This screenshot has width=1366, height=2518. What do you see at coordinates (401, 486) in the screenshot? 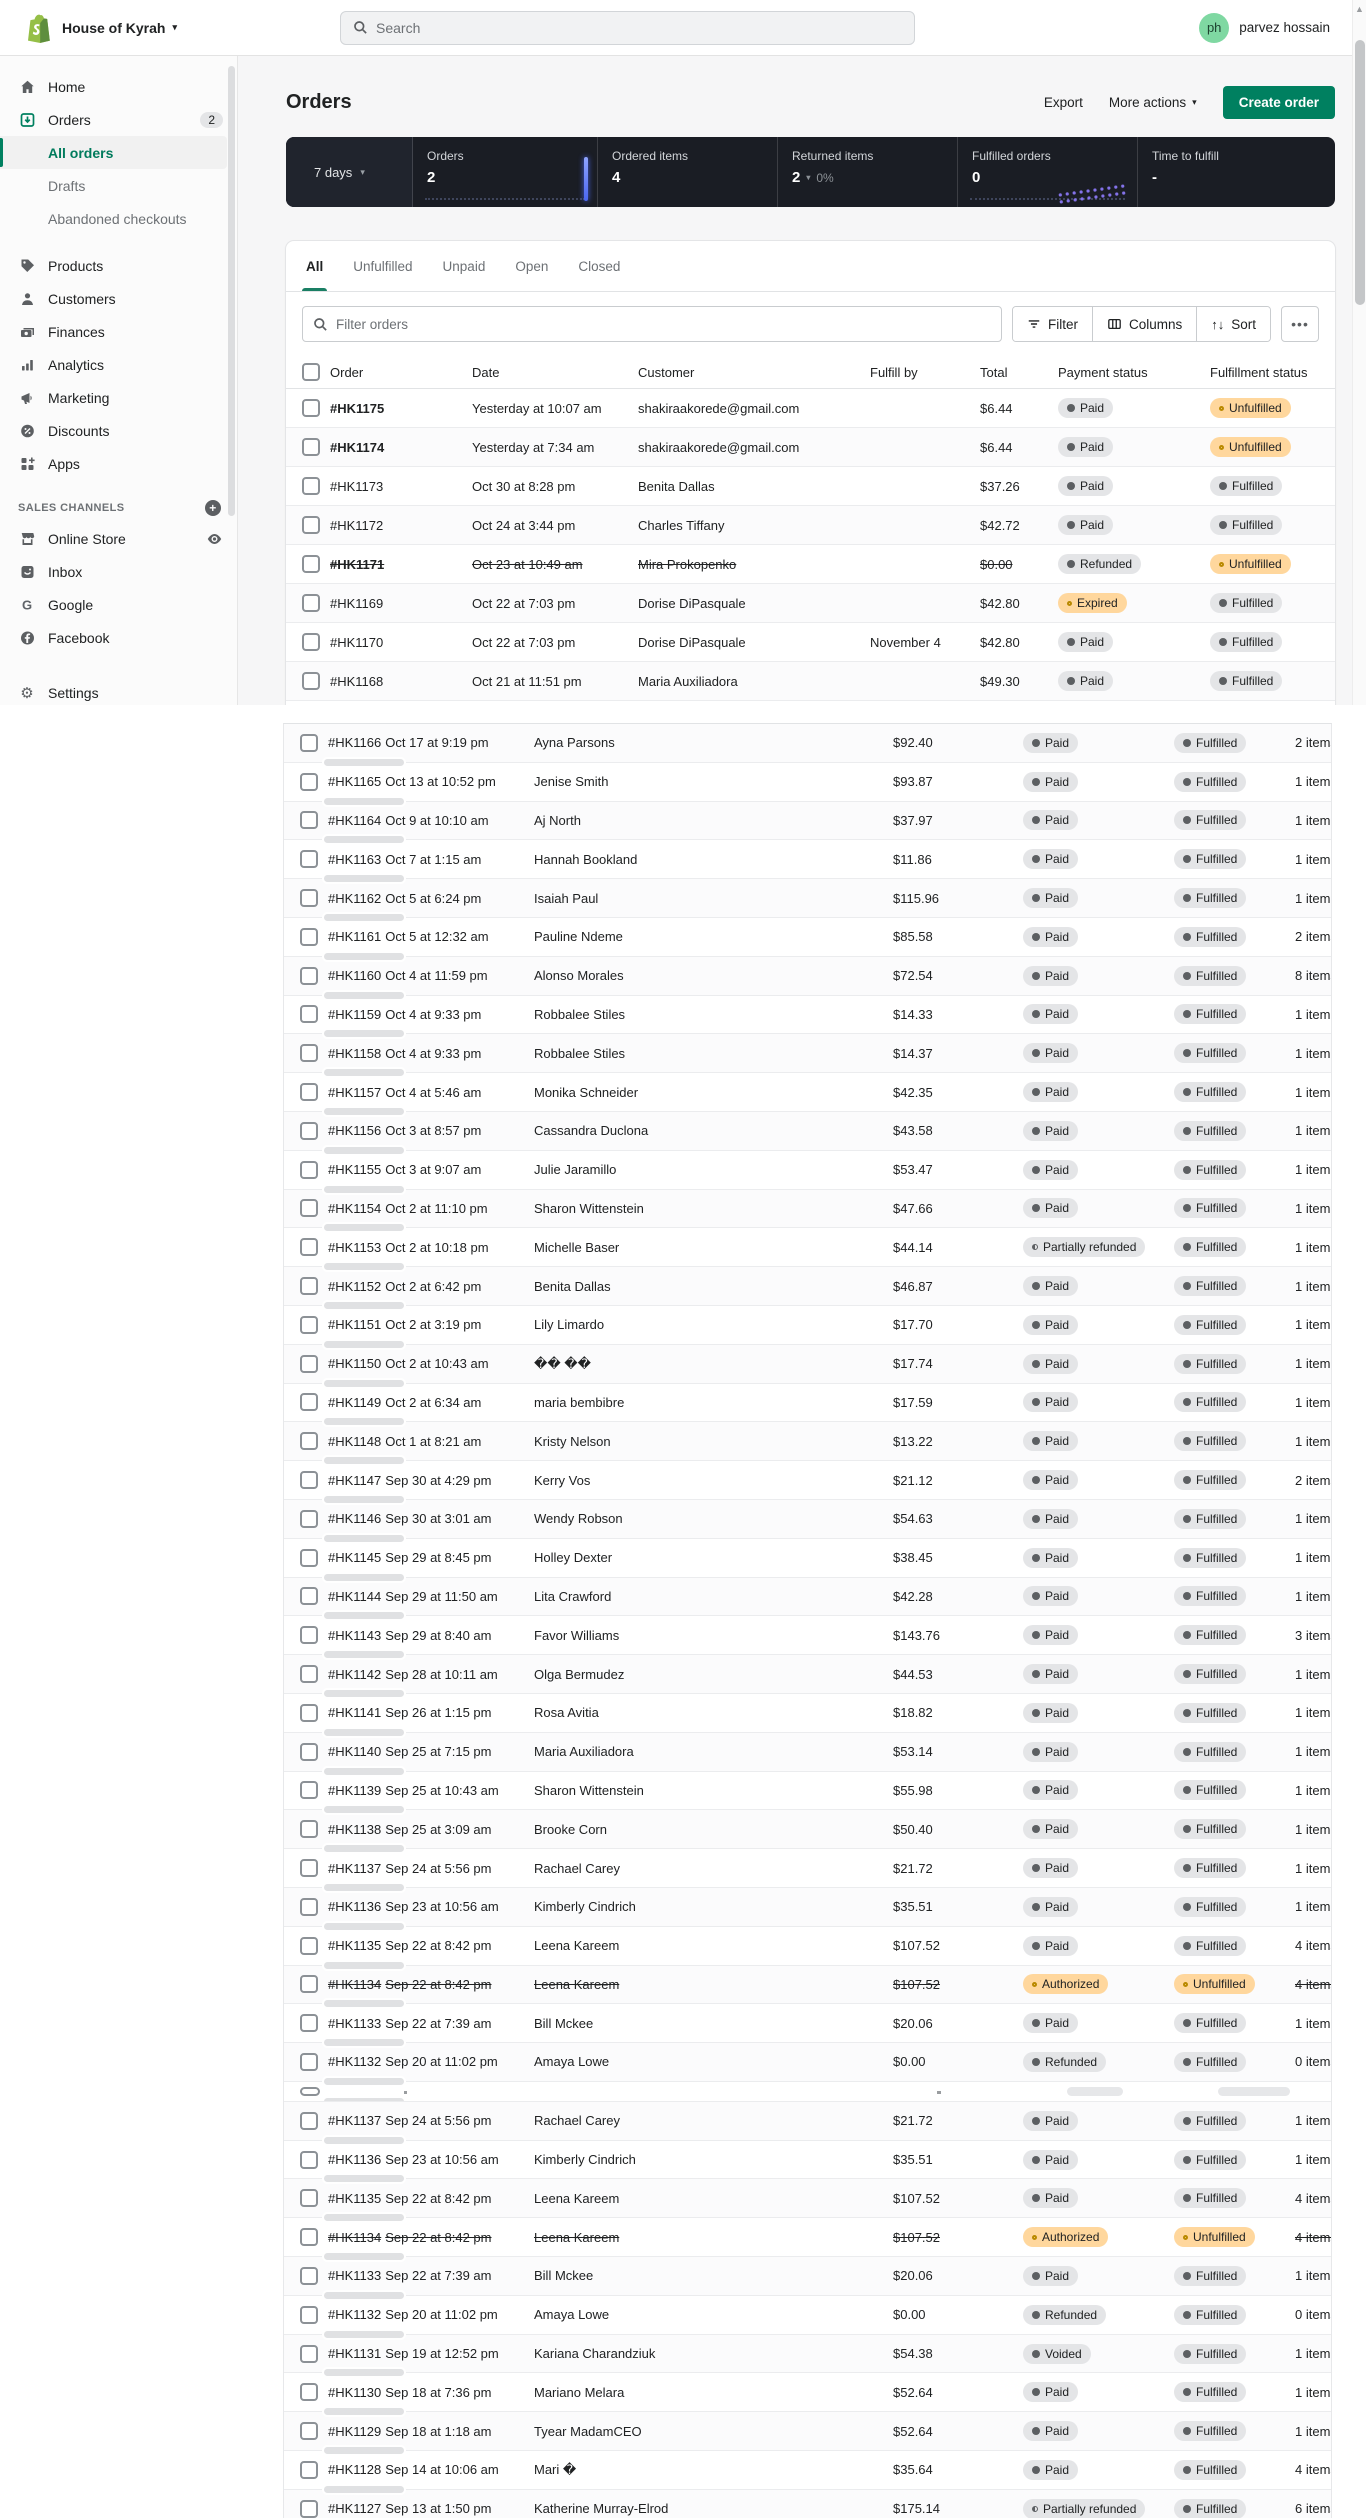
I see `order-number-link: #HK1173` at bounding box center [401, 486].